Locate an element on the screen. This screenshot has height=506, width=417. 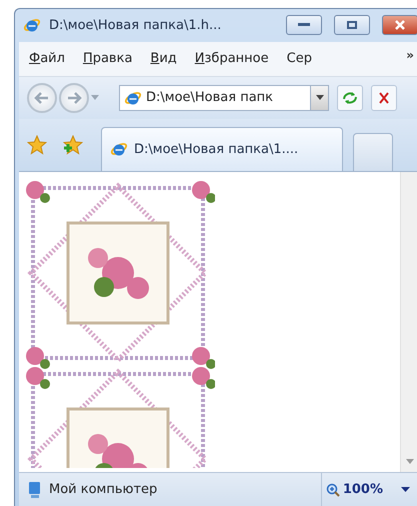
computer-icon is located at coordinates (35, 489).